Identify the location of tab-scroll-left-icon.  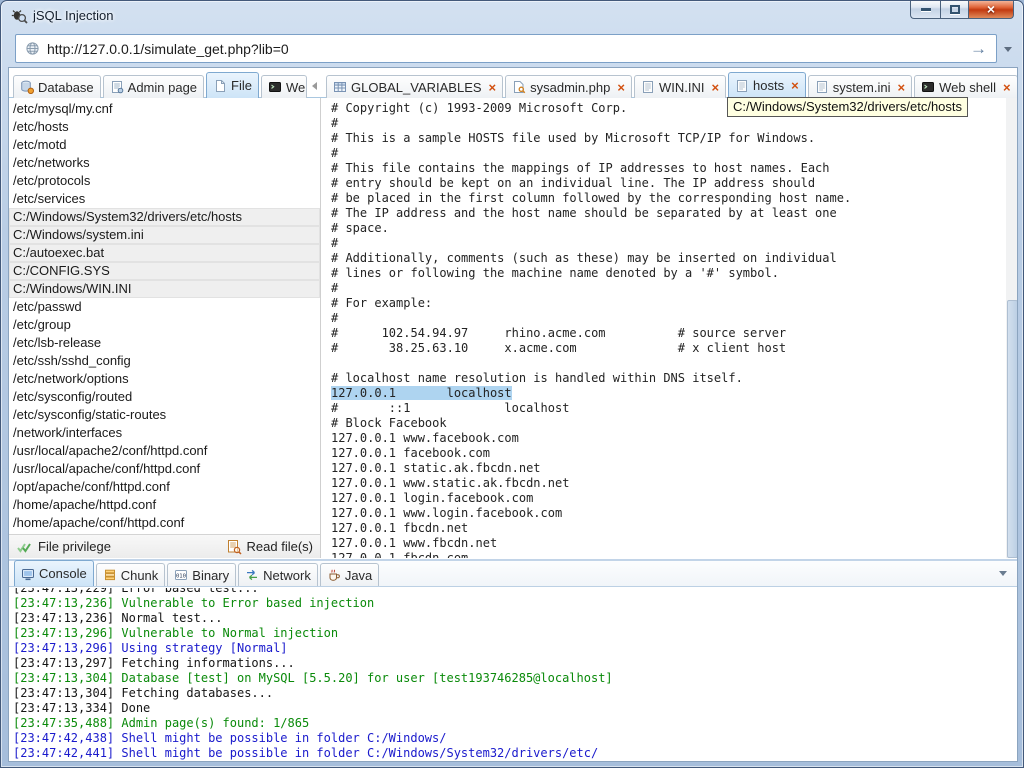
(314, 86).